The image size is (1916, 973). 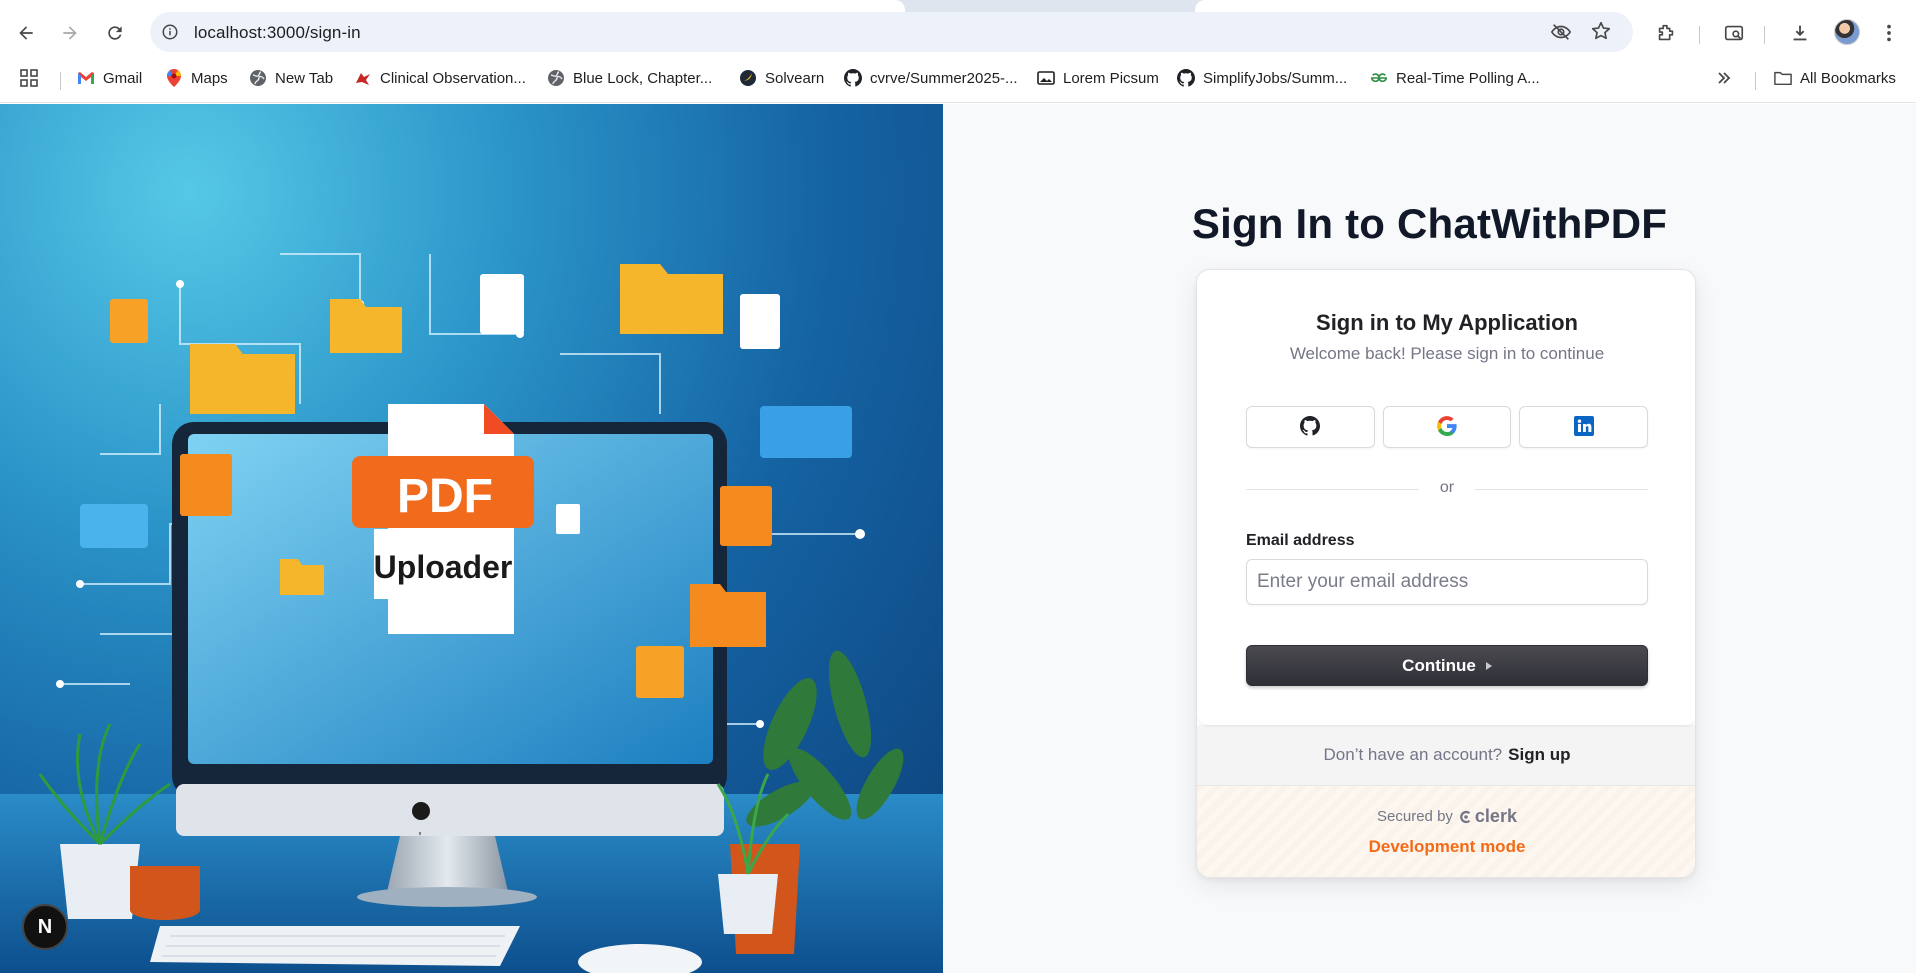 I want to click on secured-by: Secured by clerk, so click(x=1446, y=816).